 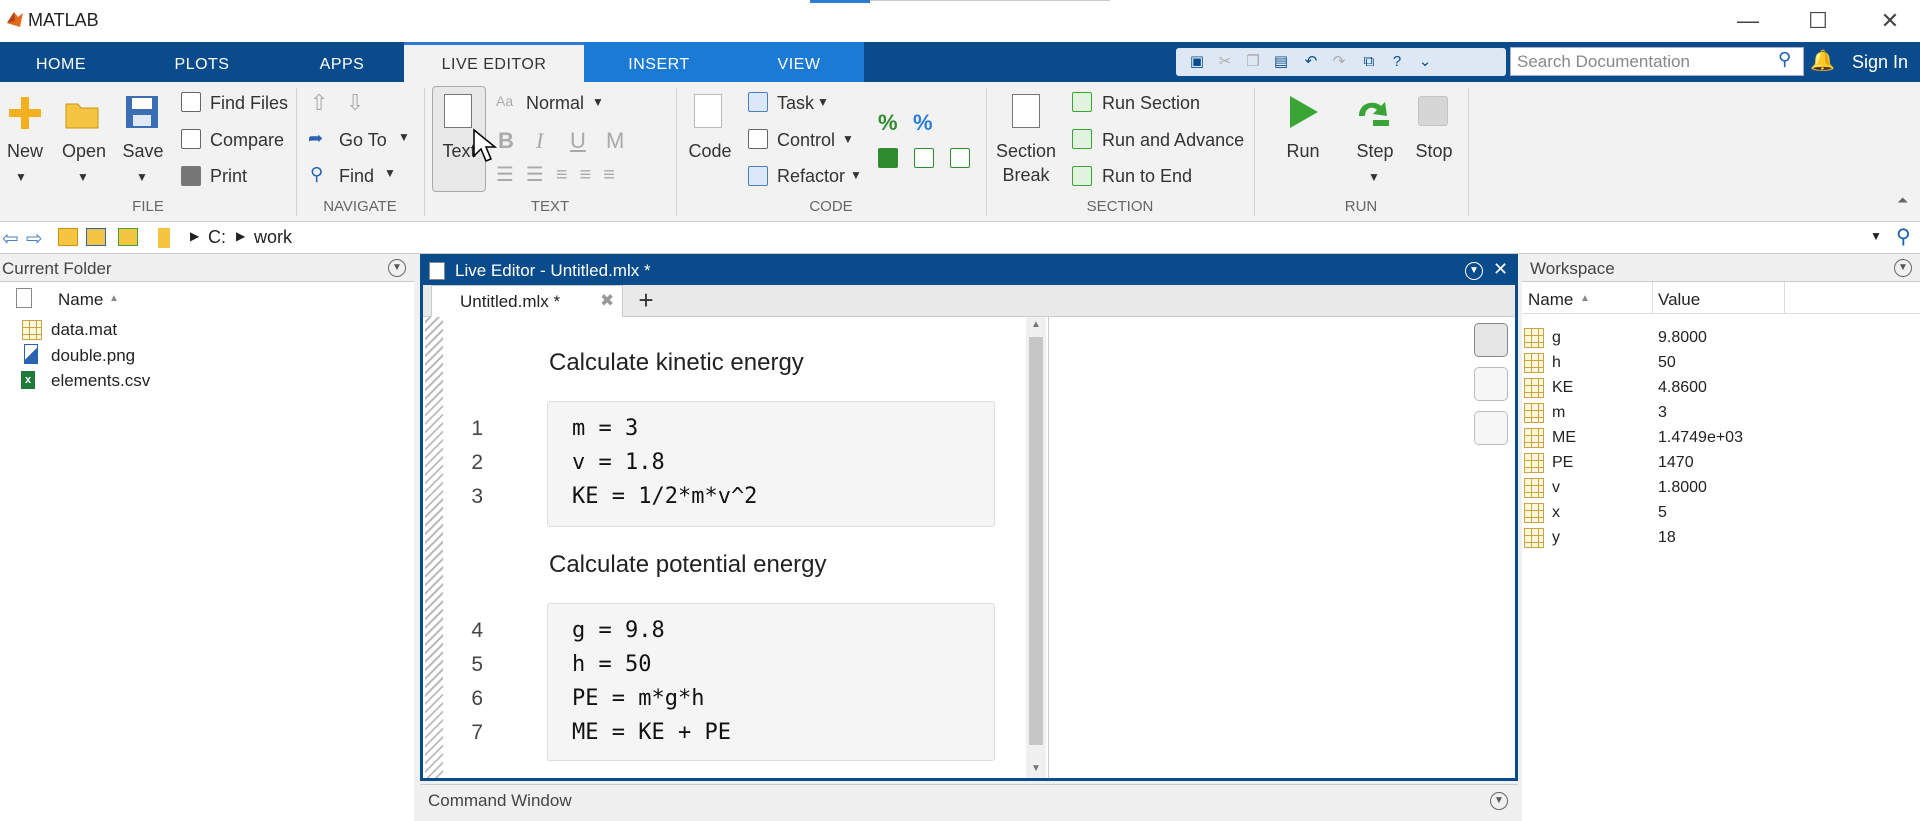 What do you see at coordinates (561, 174) in the screenshot?
I see `list-align-icons: ☰☰≡≡≡` at bounding box center [561, 174].